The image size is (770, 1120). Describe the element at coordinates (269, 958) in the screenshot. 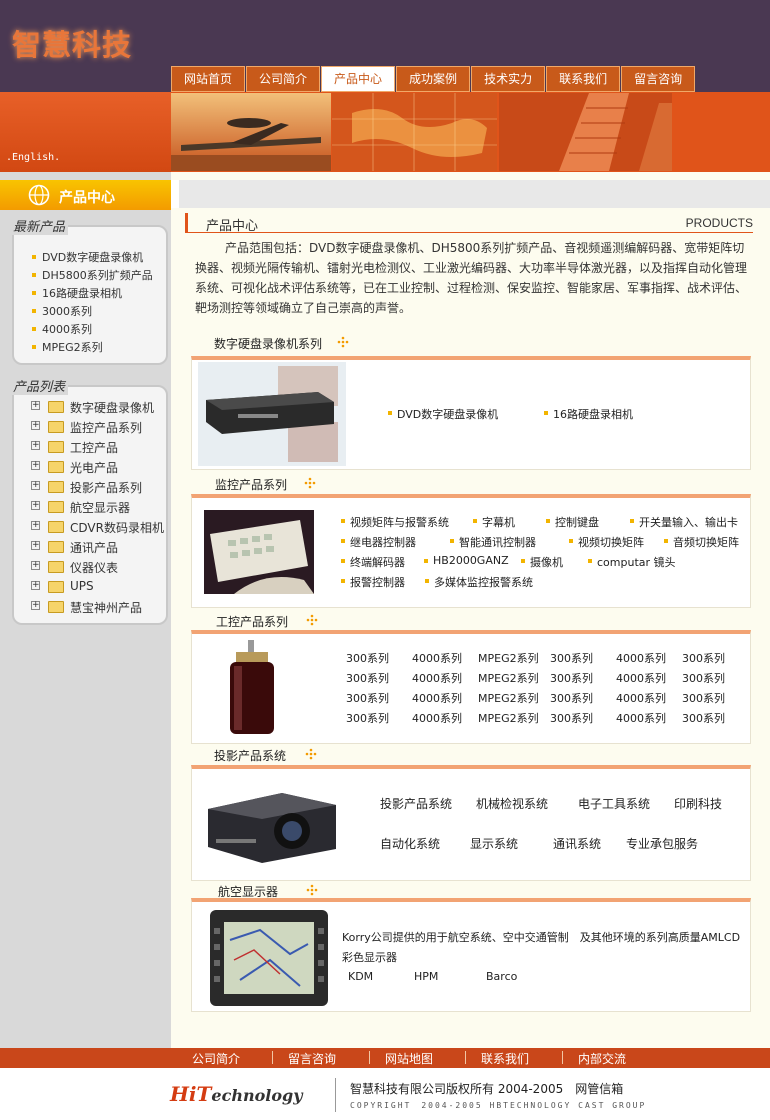

I see `avionics-display-image` at that location.